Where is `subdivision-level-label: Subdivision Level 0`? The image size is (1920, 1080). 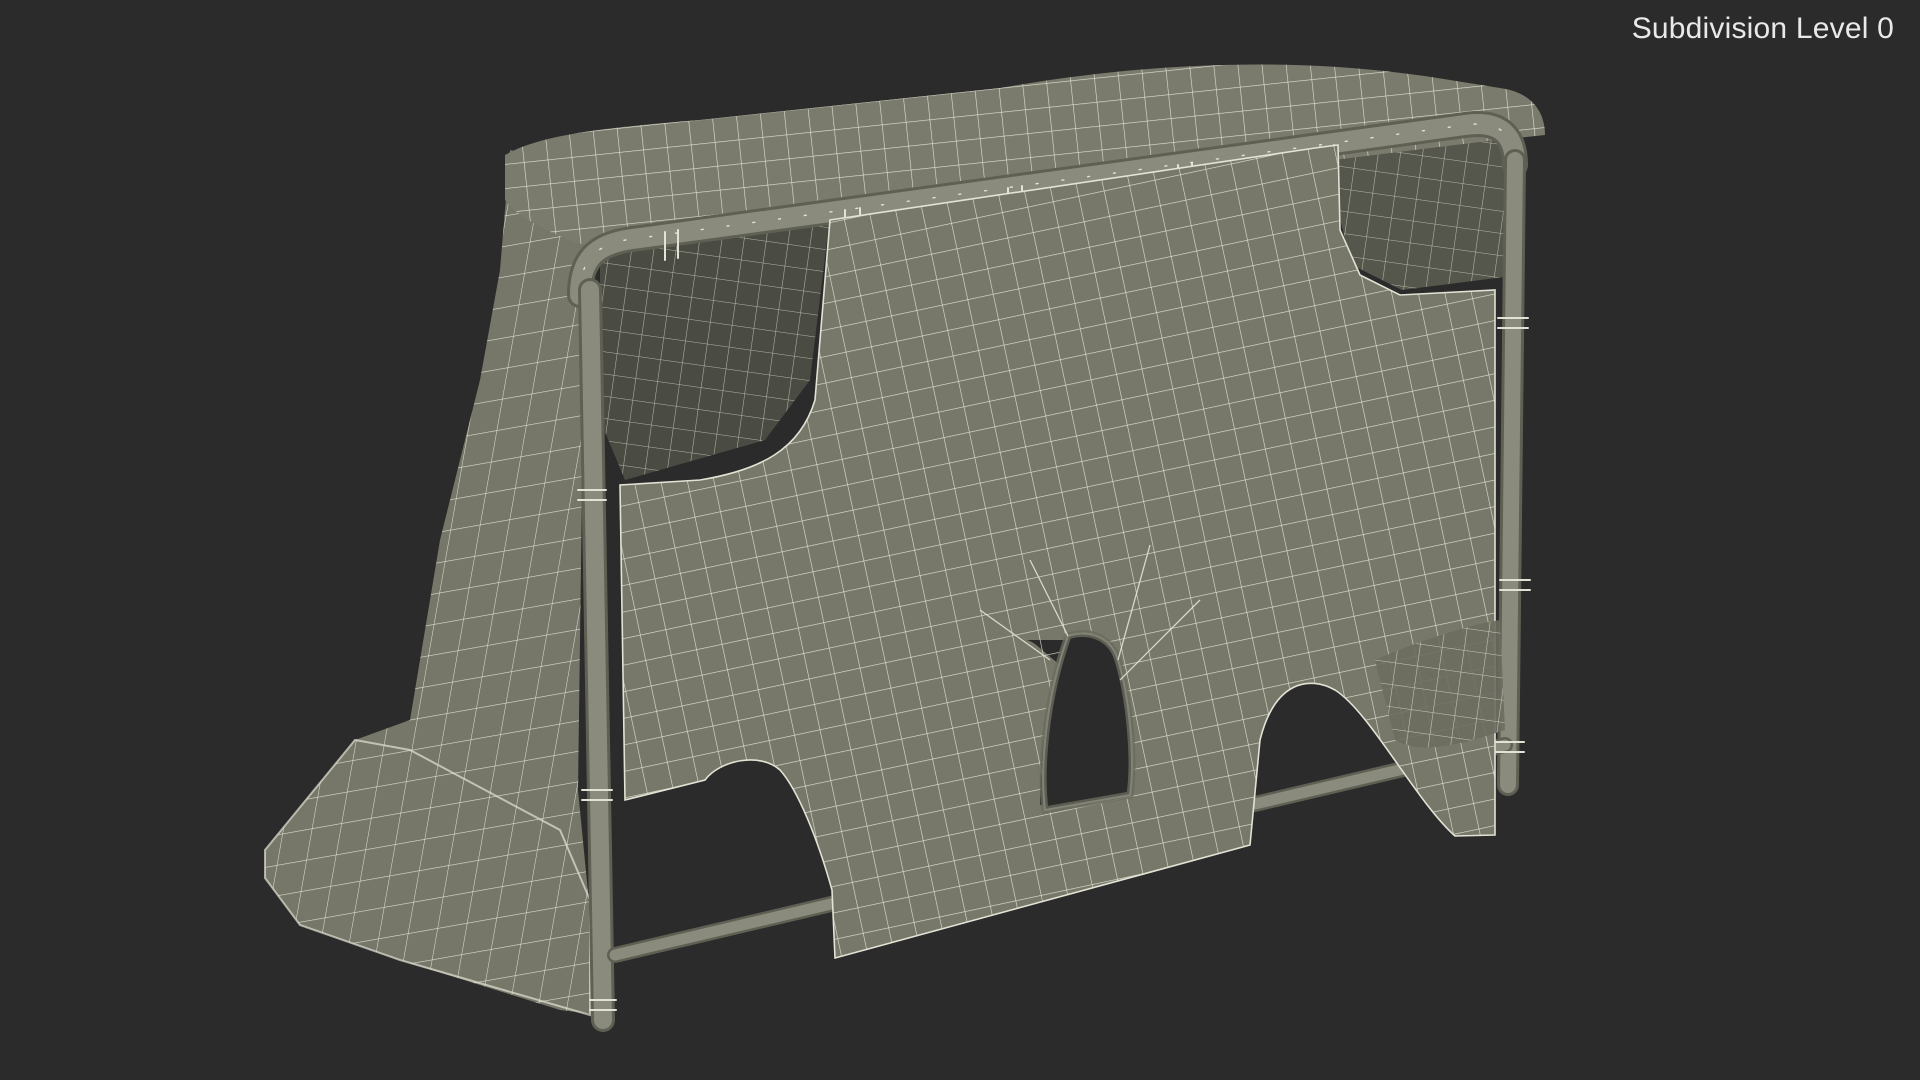 subdivision-level-label: Subdivision Level 0 is located at coordinates (1762, 28).